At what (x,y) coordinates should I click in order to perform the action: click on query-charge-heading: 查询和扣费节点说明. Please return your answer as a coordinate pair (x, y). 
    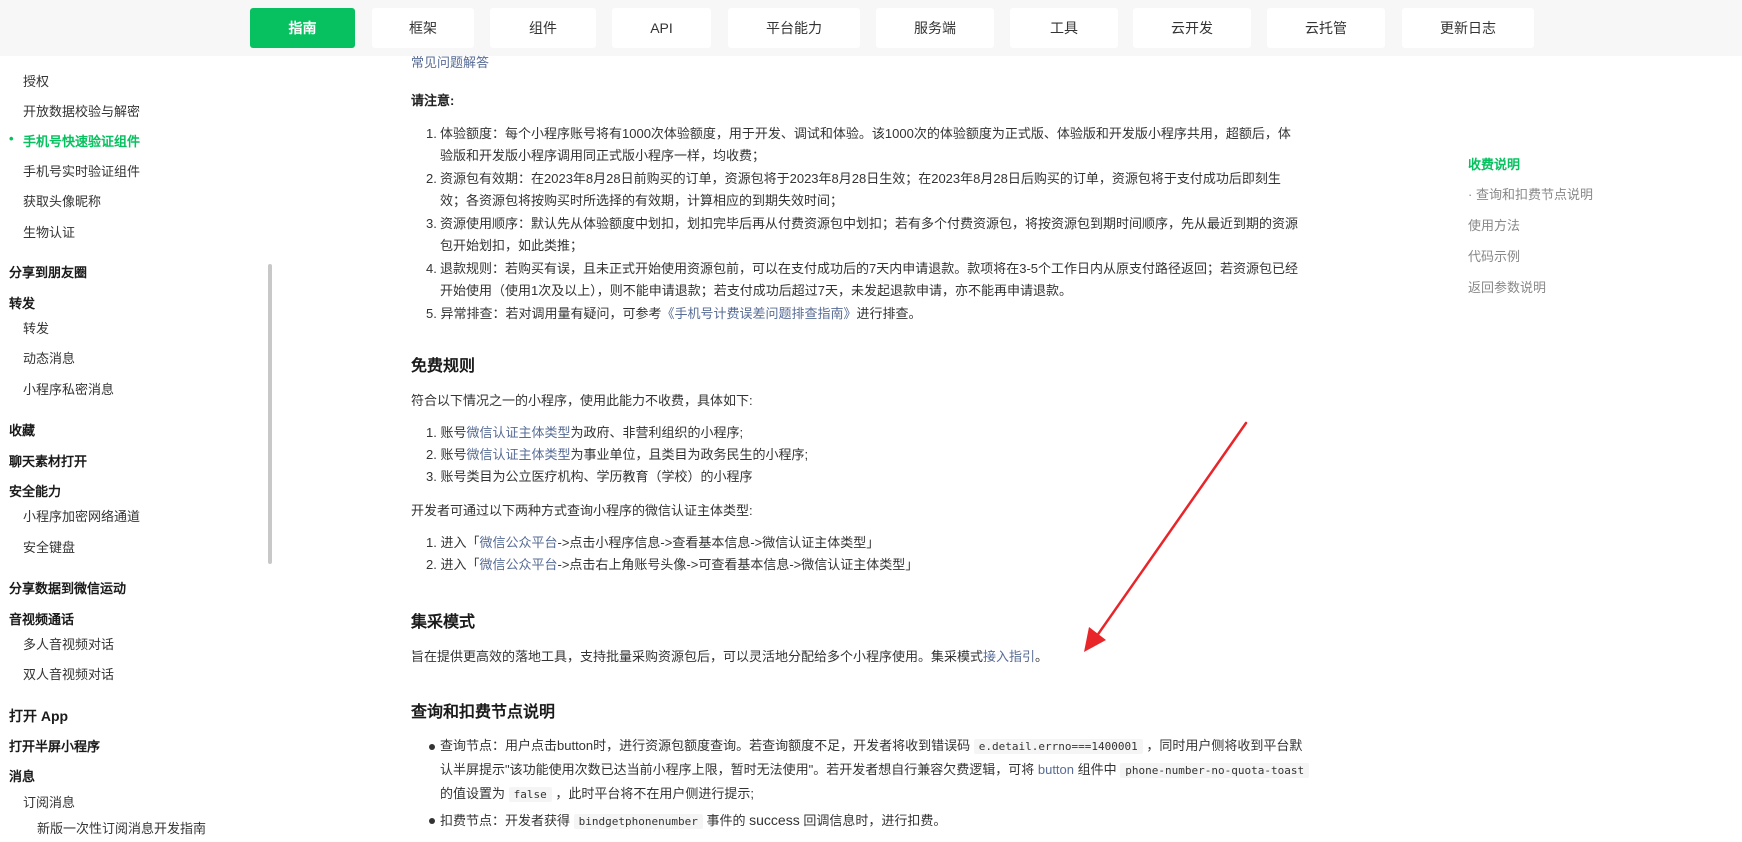
    Looking at the image, I should click on (483, 712).